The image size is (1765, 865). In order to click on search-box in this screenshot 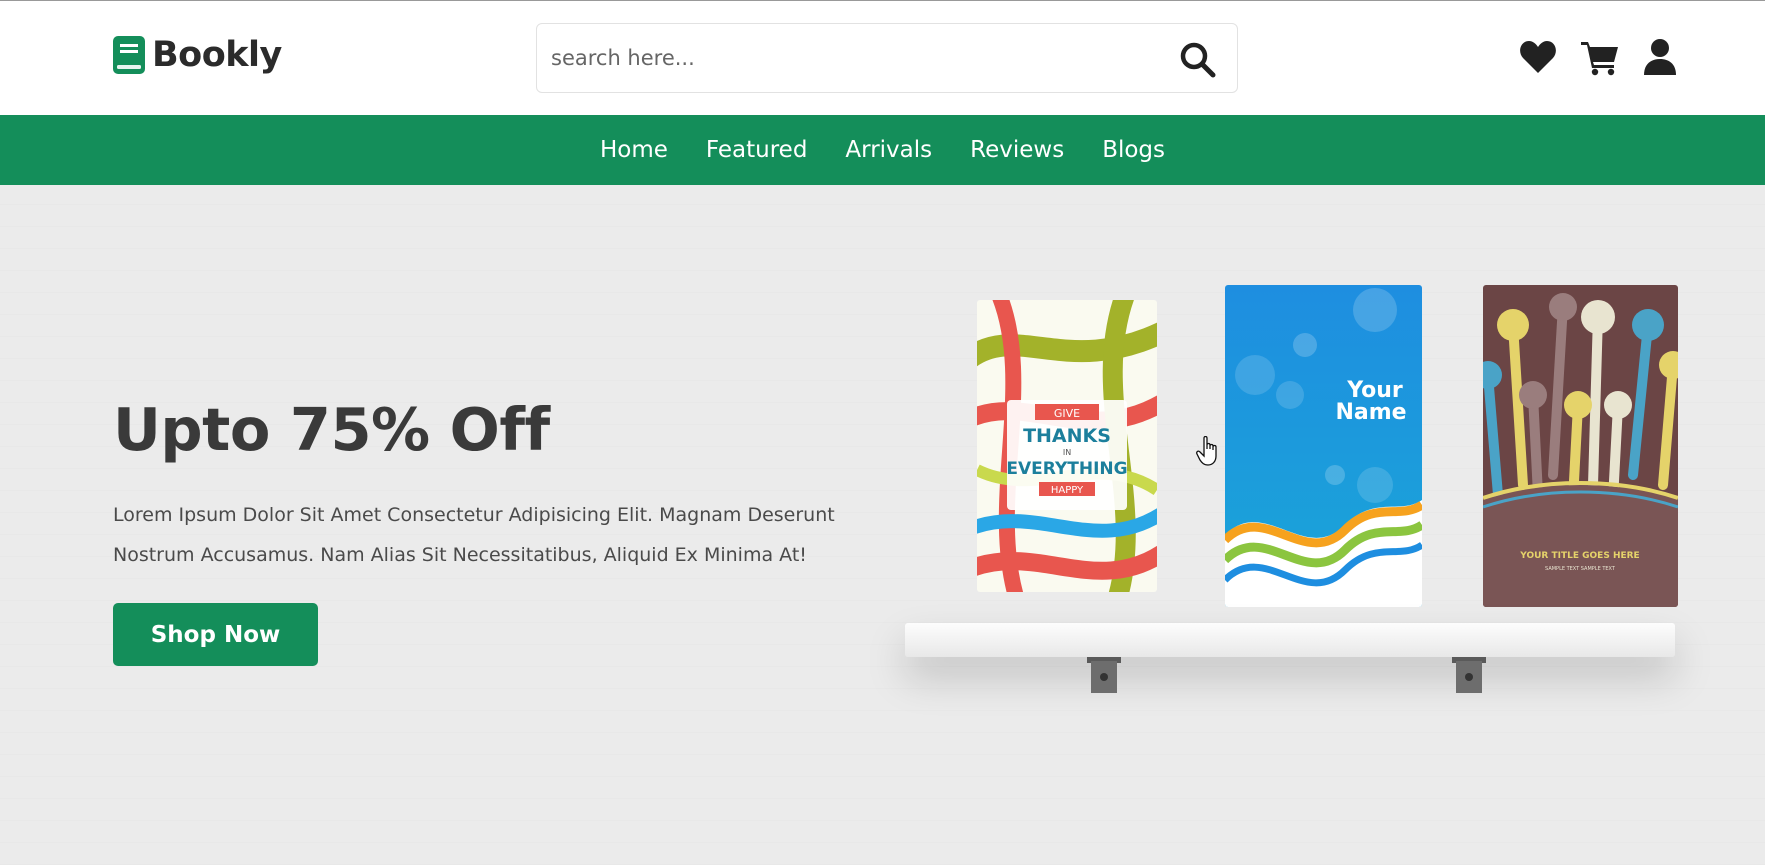, I will do `click(887, 58)`.